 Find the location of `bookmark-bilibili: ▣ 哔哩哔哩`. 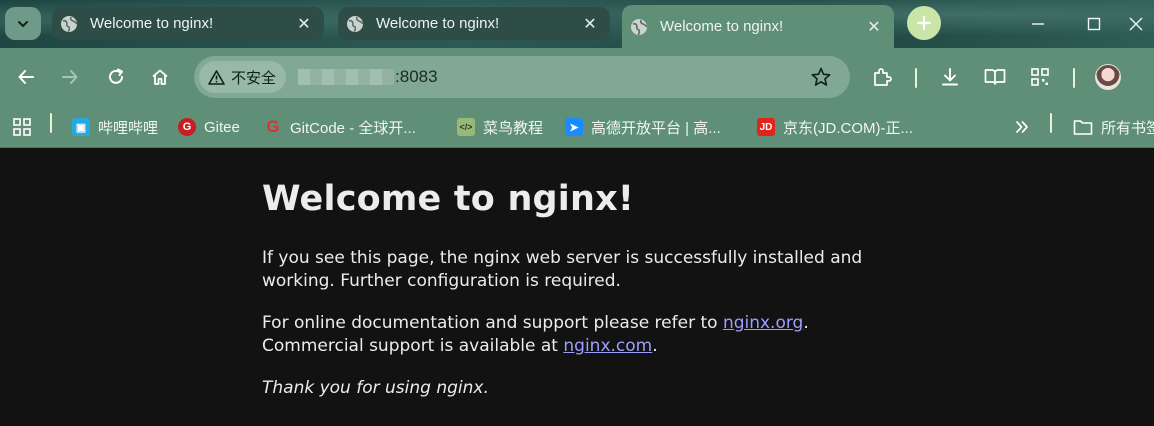

bookmark-bilibili: ▣ 哔哩哔哩 is located at coordinates (115, 127).